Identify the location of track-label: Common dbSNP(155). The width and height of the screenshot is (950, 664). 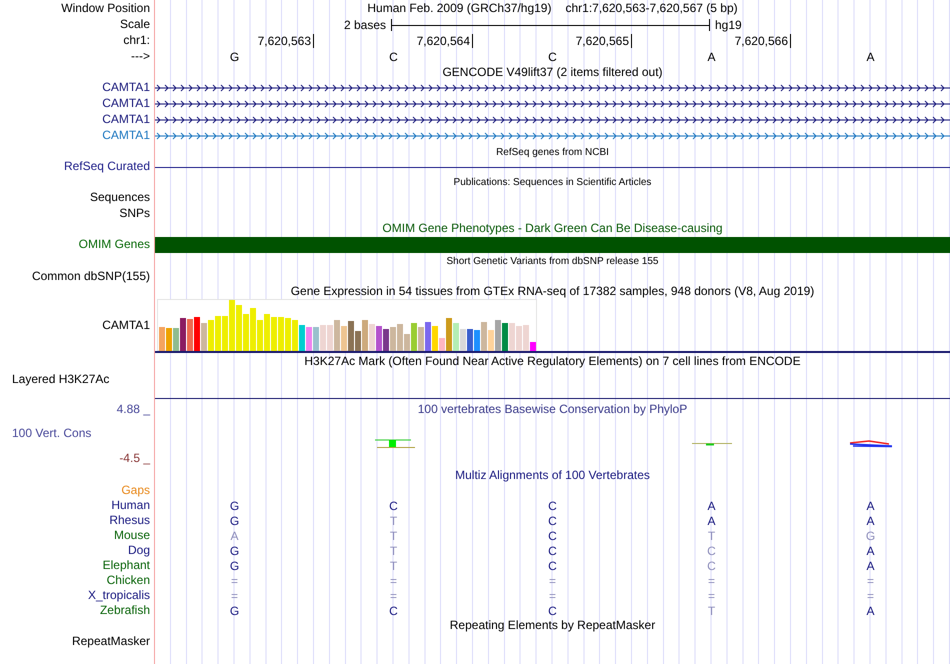
(91, 277).